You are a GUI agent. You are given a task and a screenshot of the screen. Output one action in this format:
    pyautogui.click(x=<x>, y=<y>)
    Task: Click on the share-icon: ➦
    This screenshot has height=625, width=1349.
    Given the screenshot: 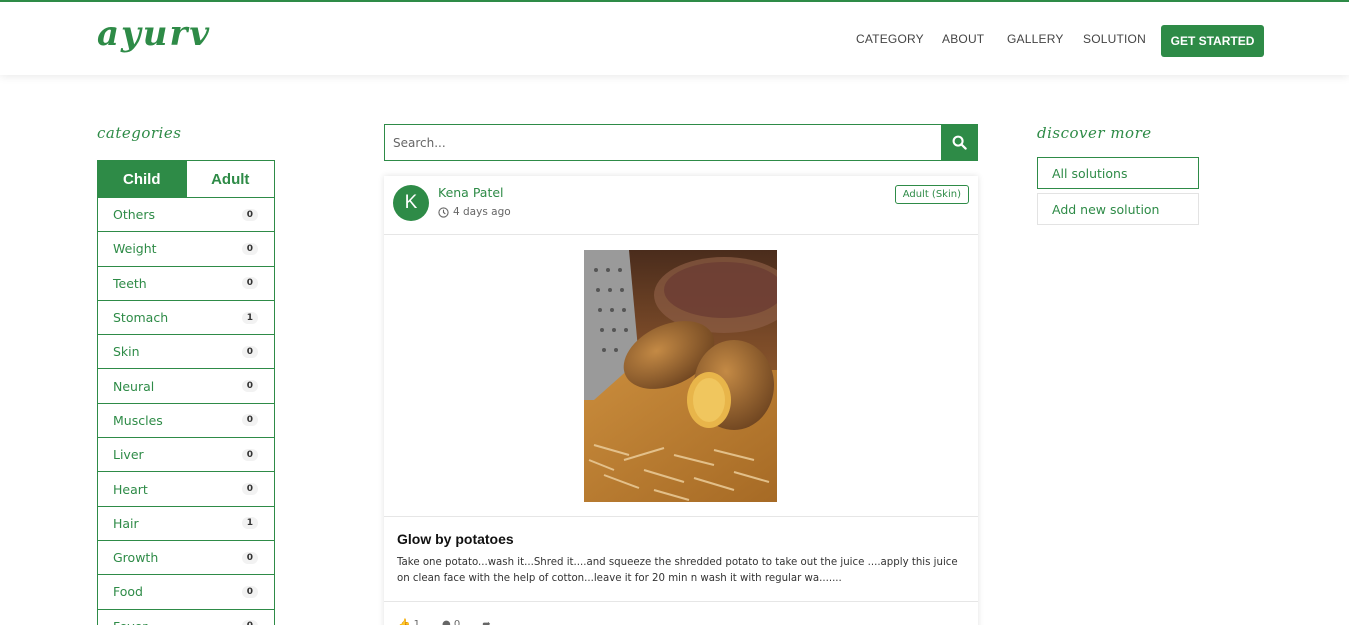 What is the action you would take?
    pyautogui.click(x=486, y=622)
    